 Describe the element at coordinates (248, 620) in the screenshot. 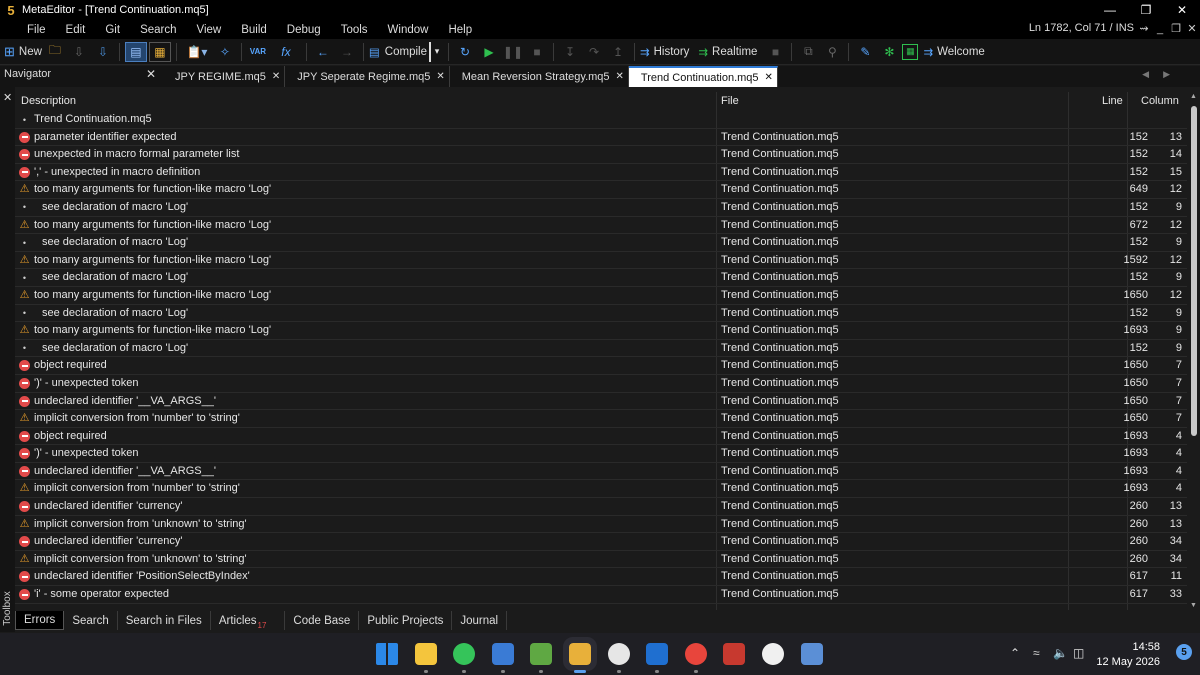

I see `toolbox-tab-articles: Articles 17` at that location.